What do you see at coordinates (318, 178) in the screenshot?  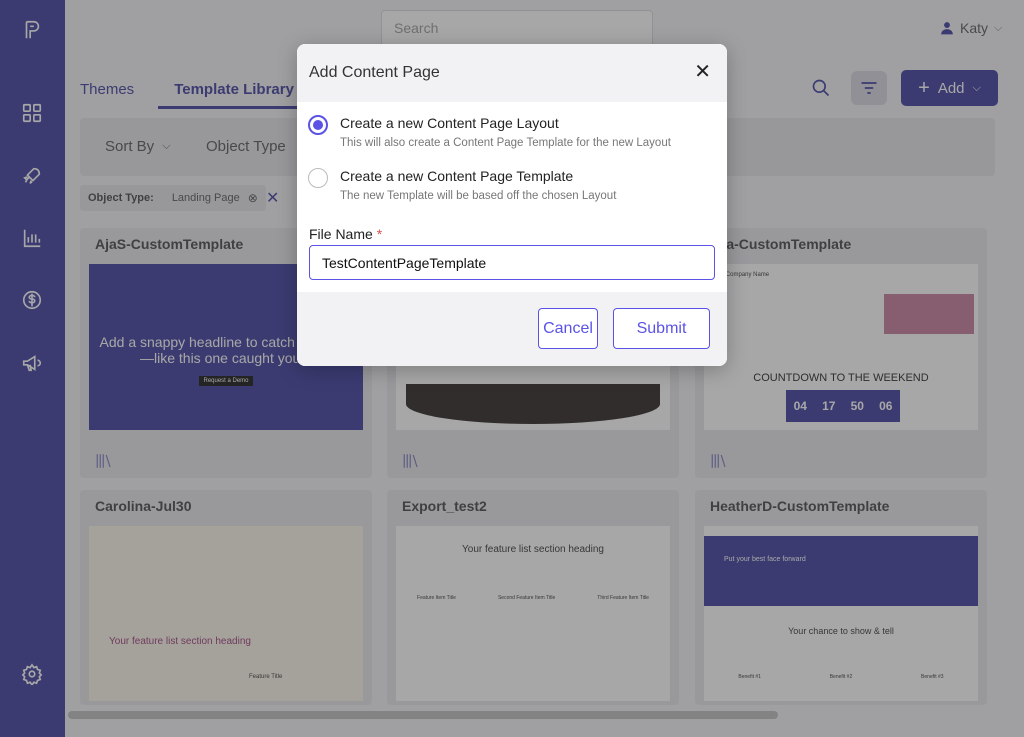 I see `radio-create-template` at bounding box center [318, 178].